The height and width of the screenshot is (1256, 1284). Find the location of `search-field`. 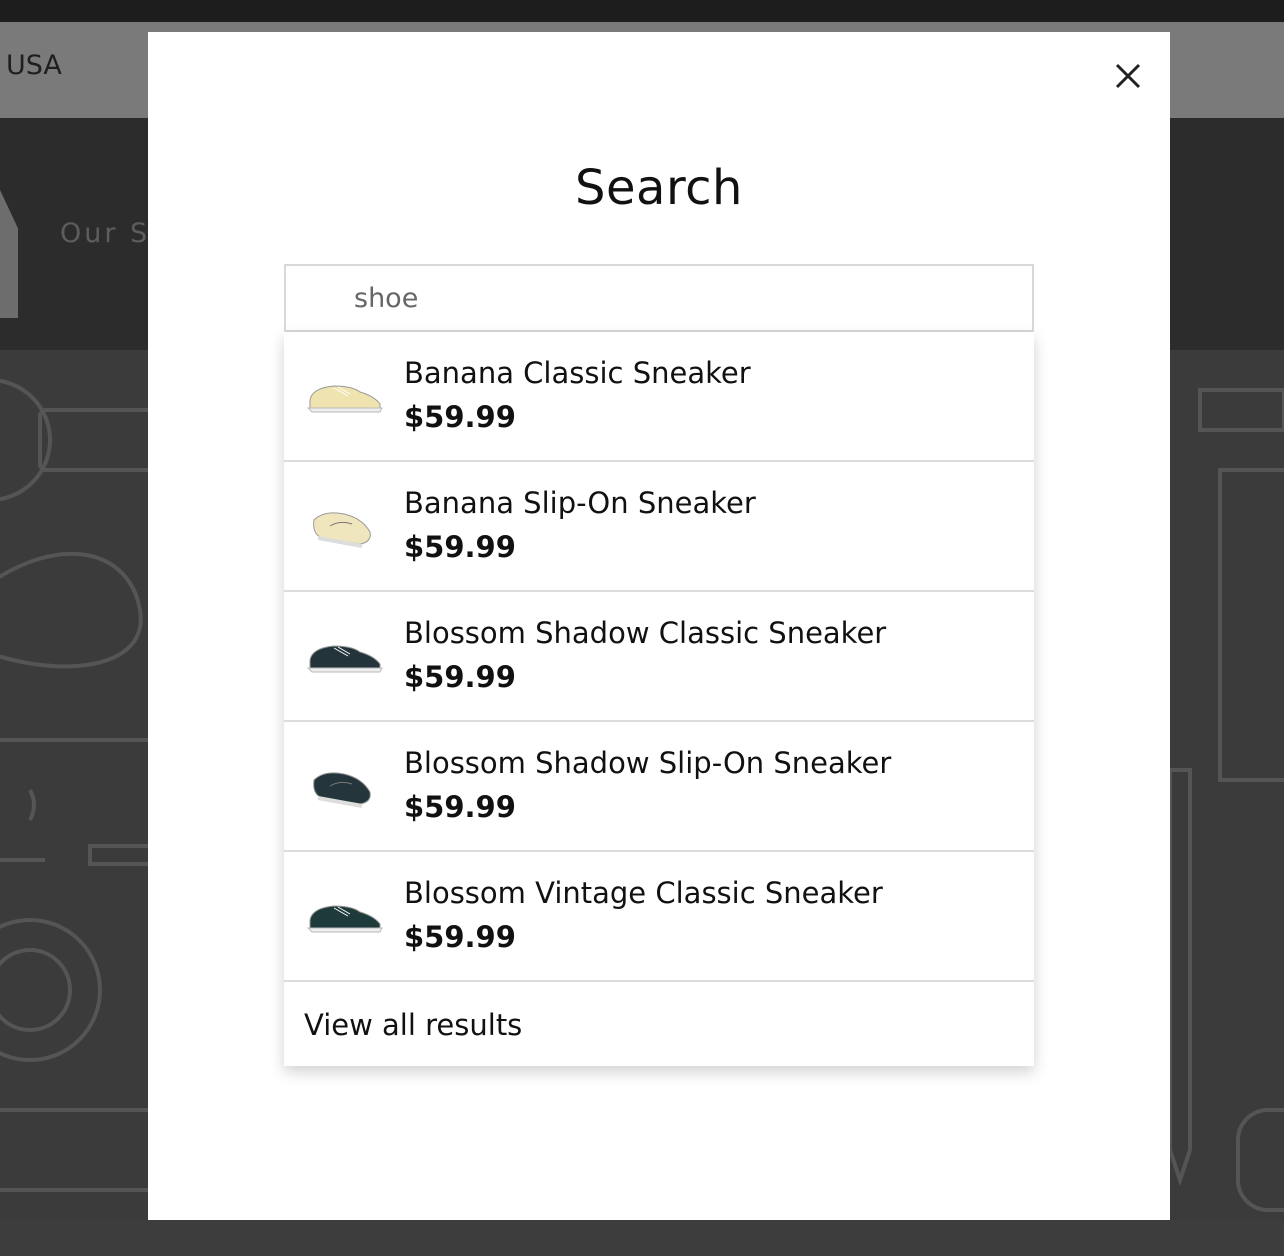

search-field is located at coordinates (659, 298).